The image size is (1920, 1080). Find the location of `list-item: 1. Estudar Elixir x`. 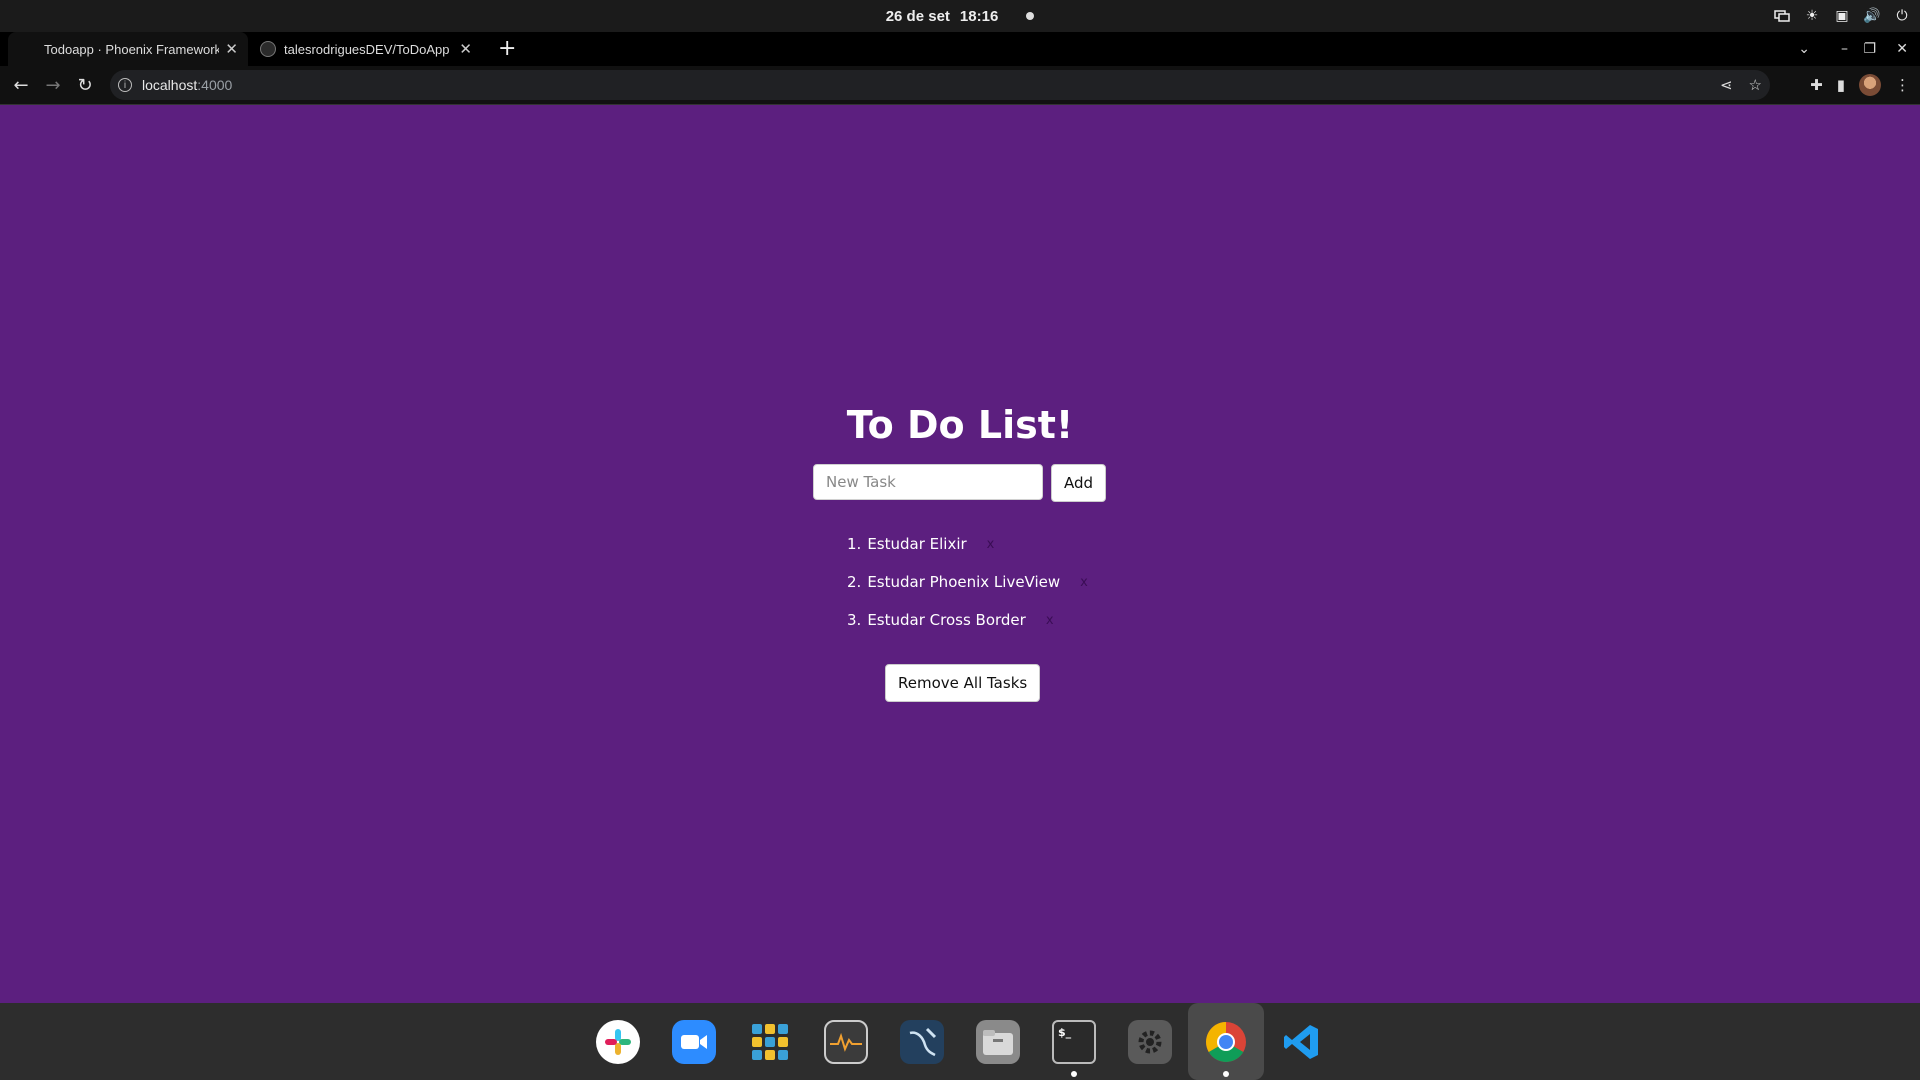

list-item: 1. Estudar Elixir x is located at coordinates (967, 544).